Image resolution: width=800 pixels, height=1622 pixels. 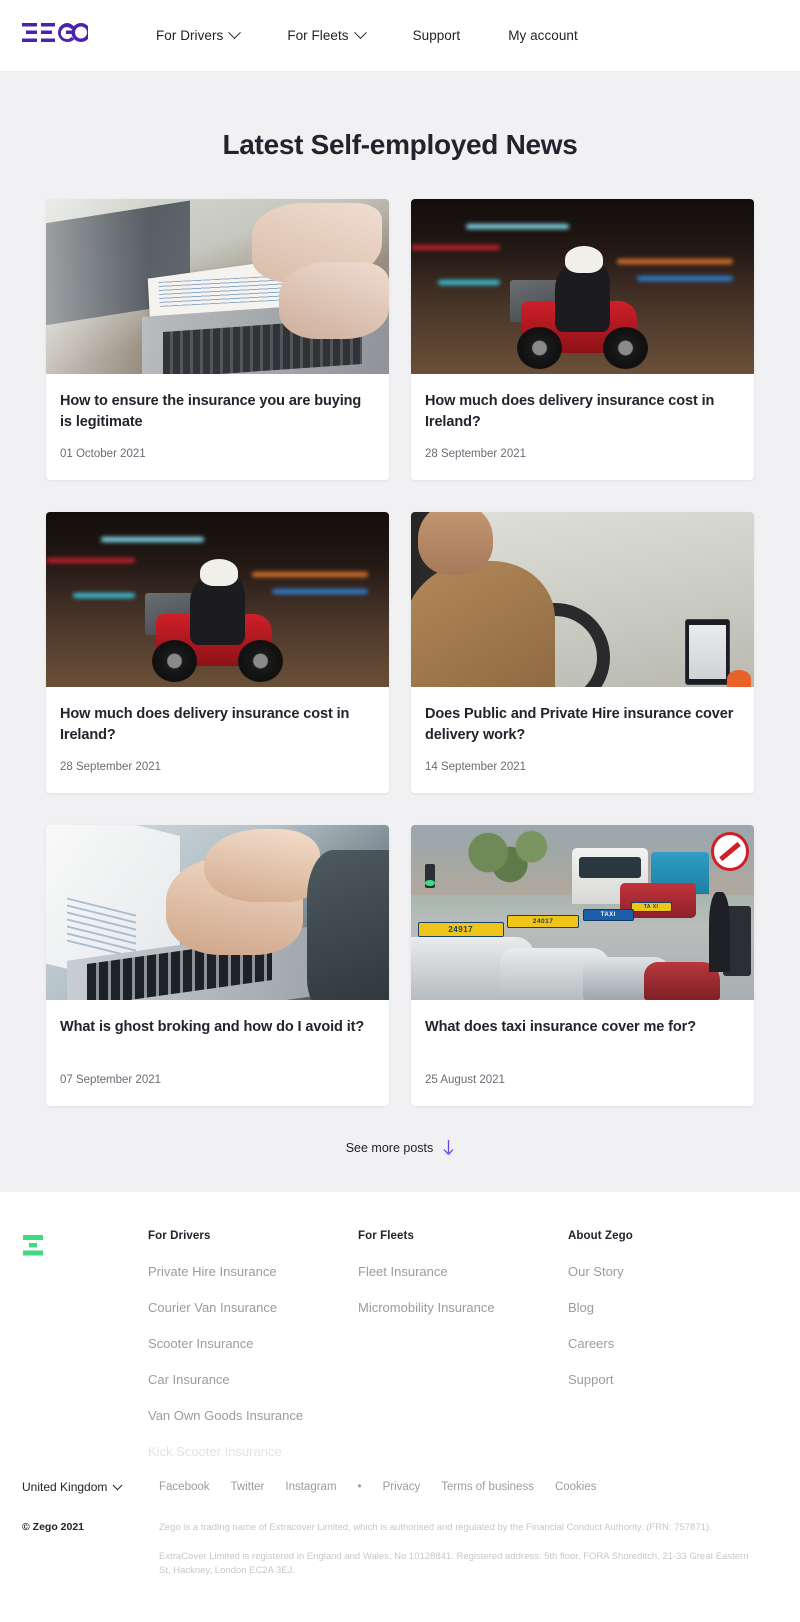 I want to click on page-title: Latest Self-employed News, so click(x=400, y=144).